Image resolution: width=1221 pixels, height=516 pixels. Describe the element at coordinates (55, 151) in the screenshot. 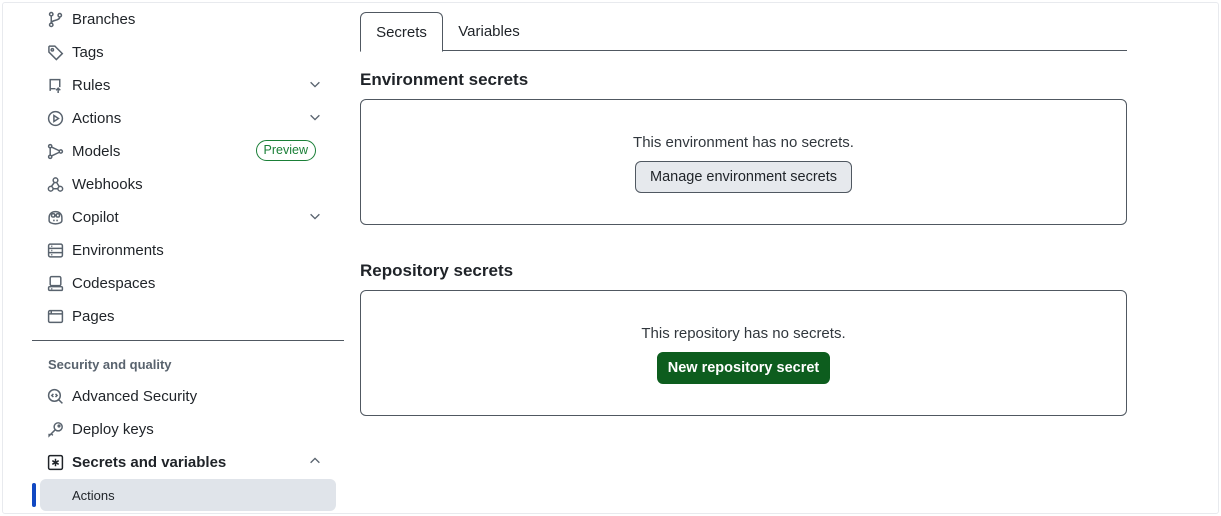

I see `models-icon` at that location.